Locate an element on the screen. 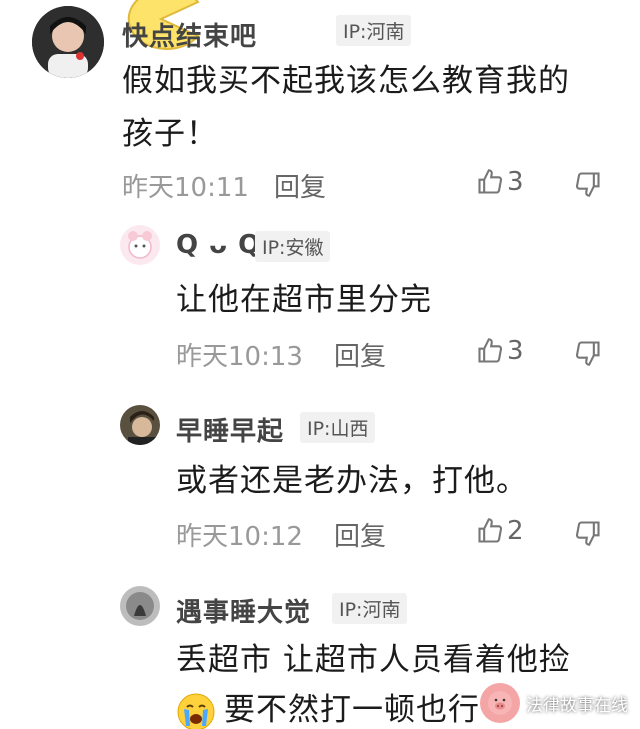 The width and height of the screenshot is (640, 729). username: Q ᴗ Q is located at coordinates (218, 245).